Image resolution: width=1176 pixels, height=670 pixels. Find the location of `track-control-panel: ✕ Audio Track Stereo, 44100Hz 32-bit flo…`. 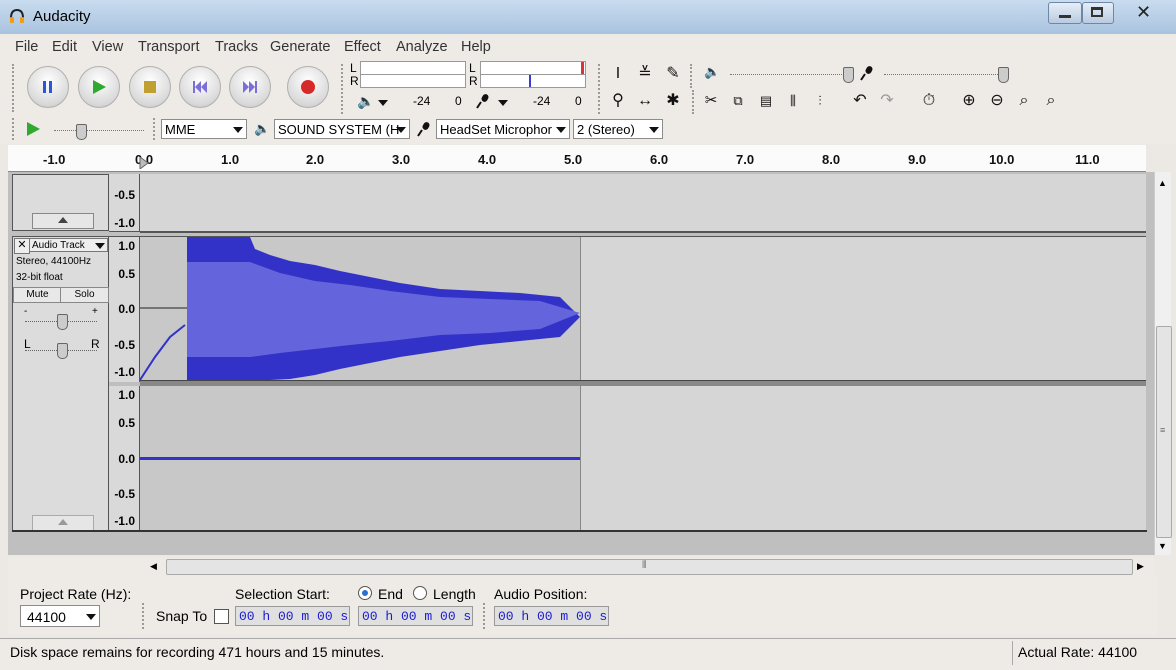

track-control-panel: ✕ Audio Track Stereo, 44100Hz 32-bit flo… is located at coordinates (60, 383).